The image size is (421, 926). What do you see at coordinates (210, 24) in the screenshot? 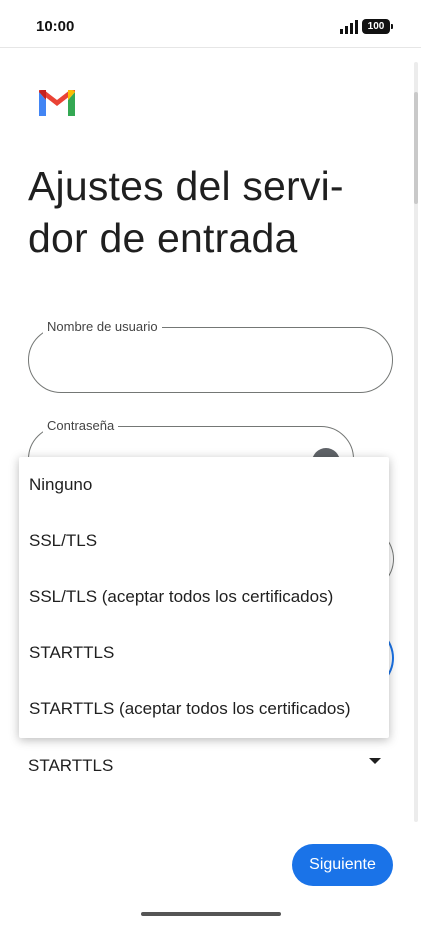
I see `status-bar: 10:00 100` at bounding box center [210, 24].